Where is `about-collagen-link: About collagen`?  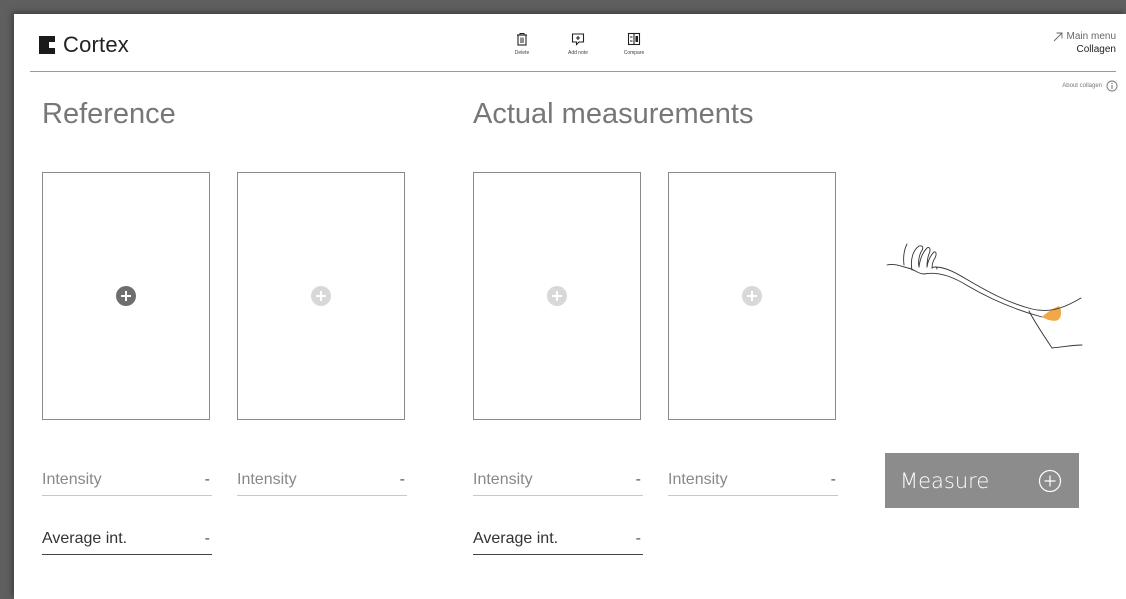
about-collagen-link: About collagen is located at coordinates (1090, 86).